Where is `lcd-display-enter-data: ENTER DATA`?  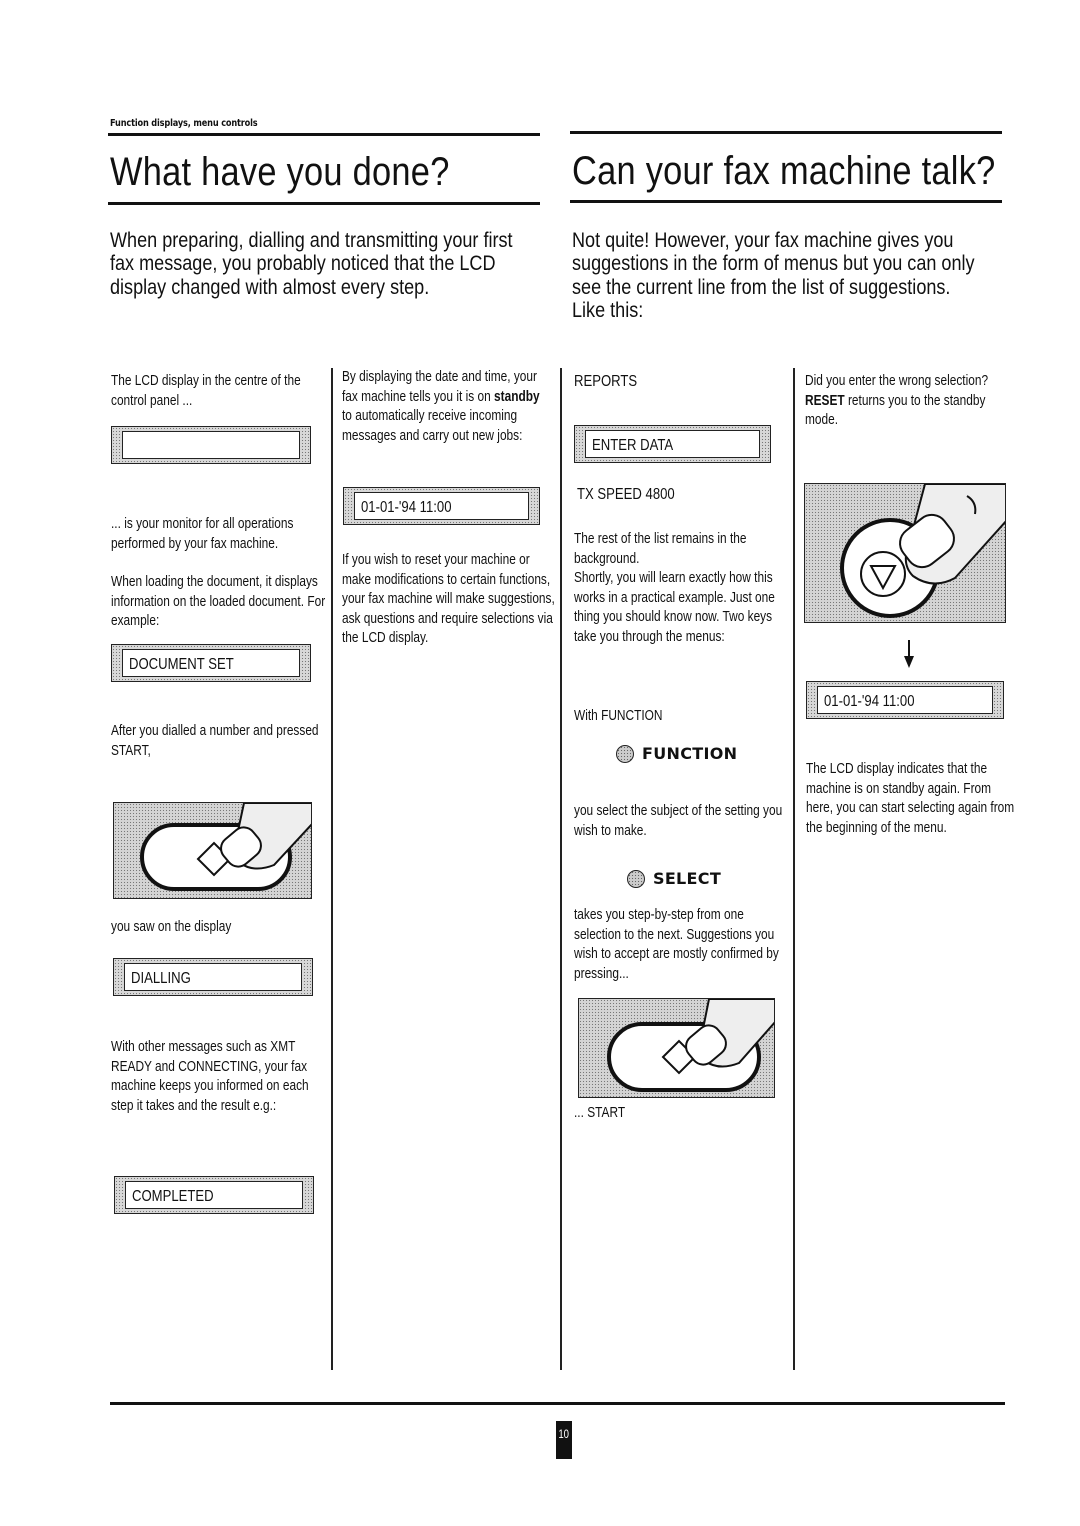
lcd-display-enter-data: ENTER DATA is located at coordinates (672, 444).